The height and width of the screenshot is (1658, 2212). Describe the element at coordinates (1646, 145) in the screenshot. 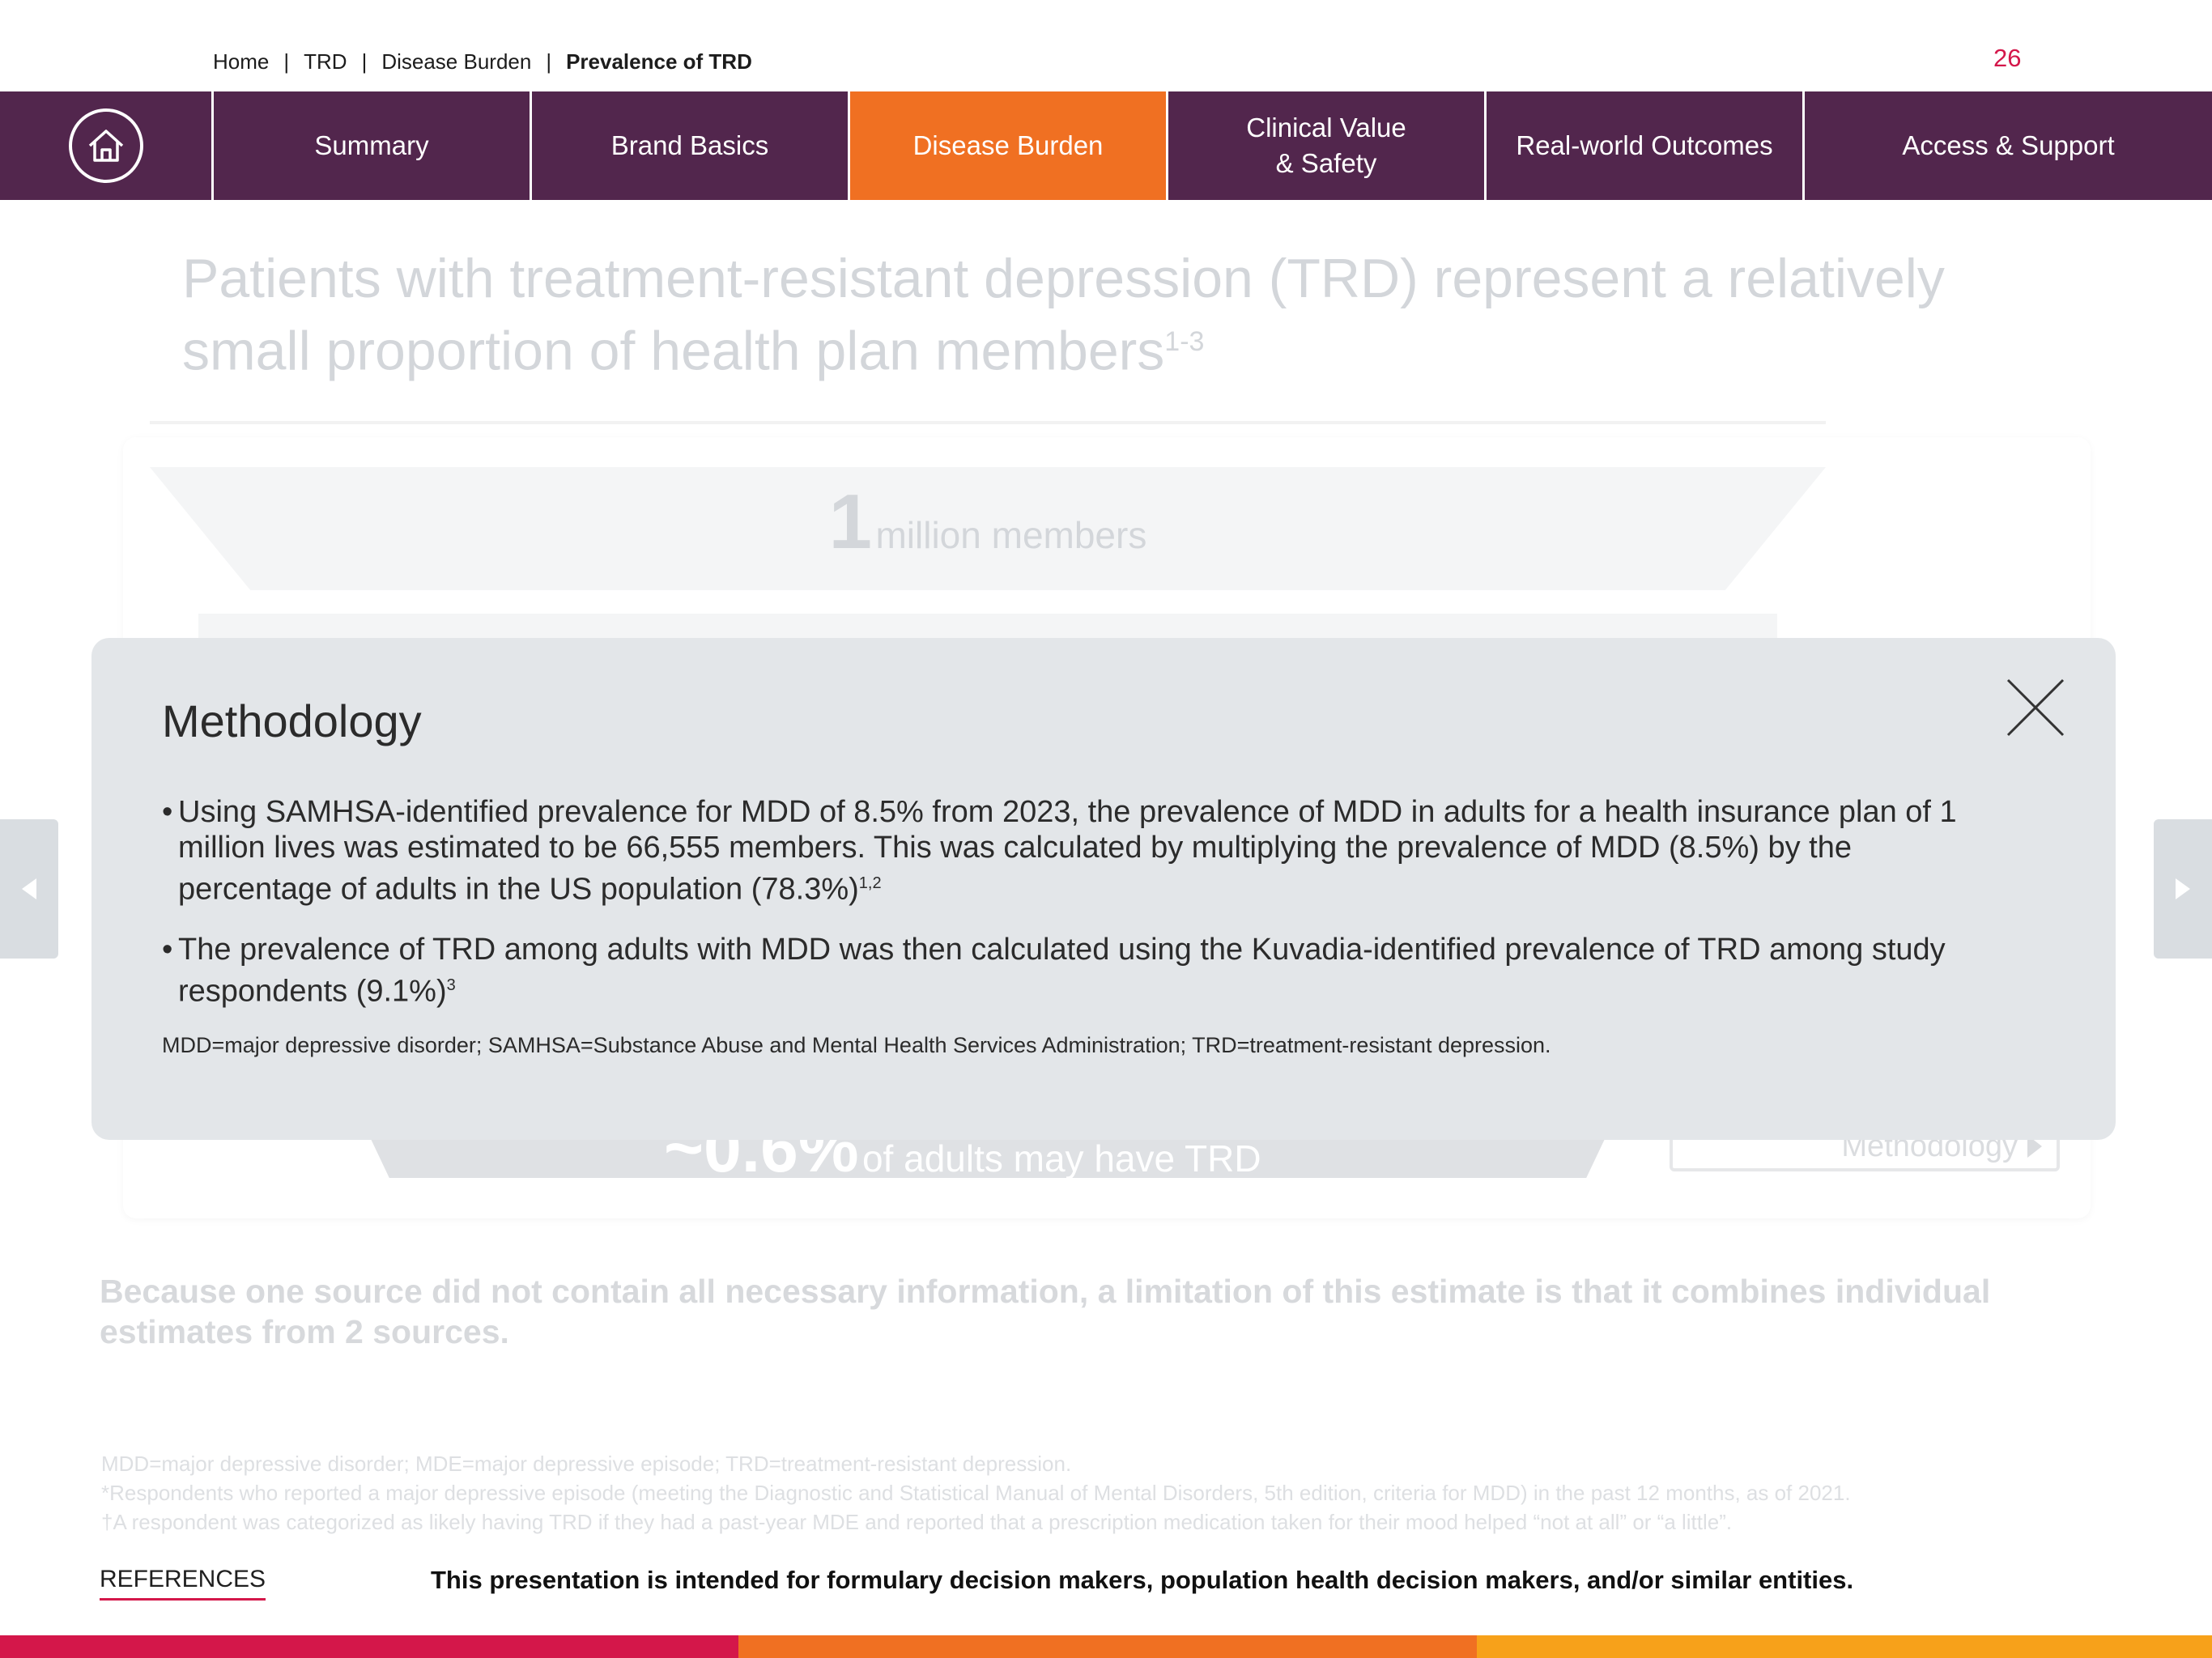

I see `tab-real-world-outcomes: Real-world Outcomes` at that location.